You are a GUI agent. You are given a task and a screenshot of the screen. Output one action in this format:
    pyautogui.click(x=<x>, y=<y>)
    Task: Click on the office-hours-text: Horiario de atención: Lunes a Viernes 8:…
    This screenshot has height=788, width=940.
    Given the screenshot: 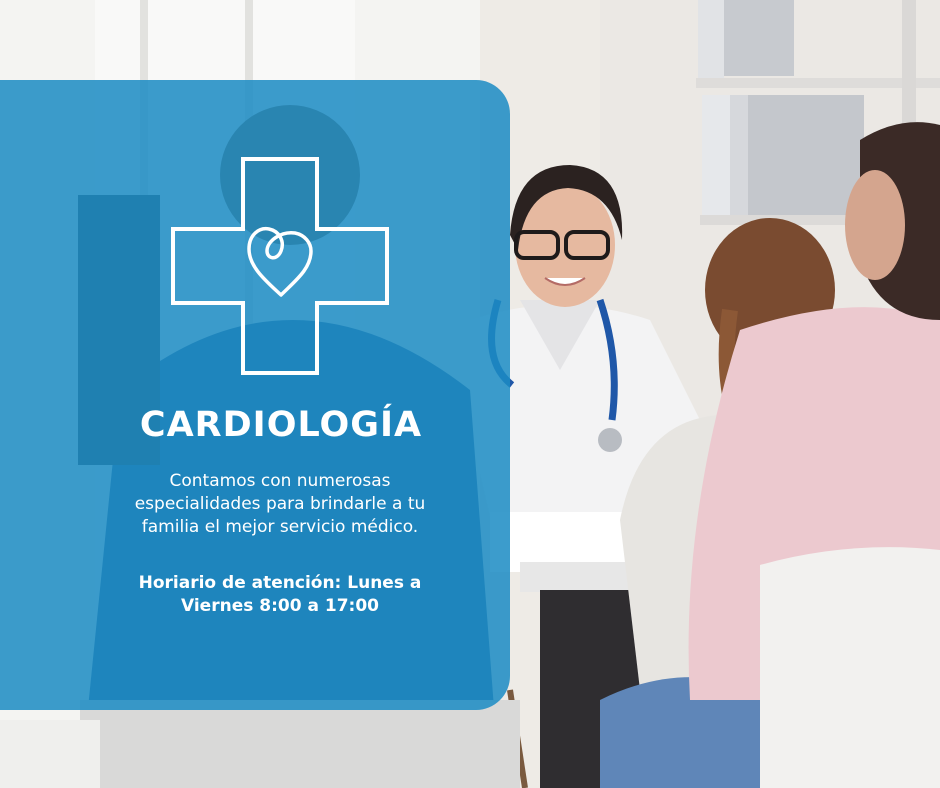 What is the action you would take?
    pyautogui.click(x=280, y=594)
    